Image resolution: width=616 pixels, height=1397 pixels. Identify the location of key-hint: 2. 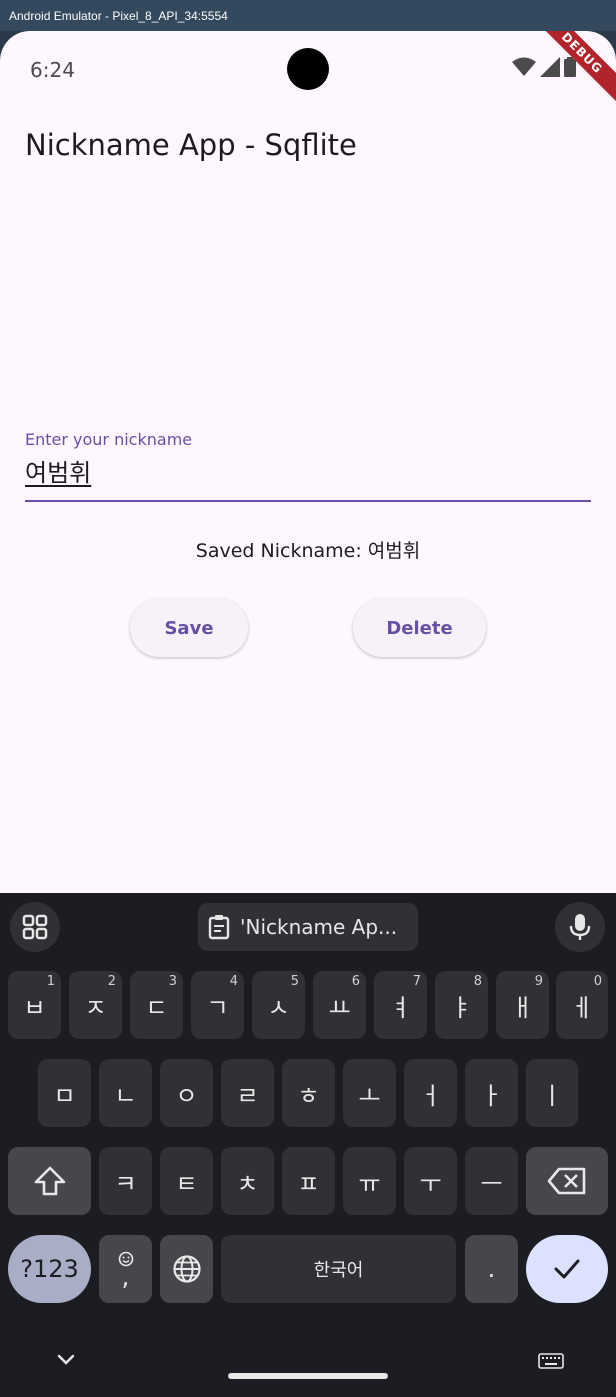
(111, 981).